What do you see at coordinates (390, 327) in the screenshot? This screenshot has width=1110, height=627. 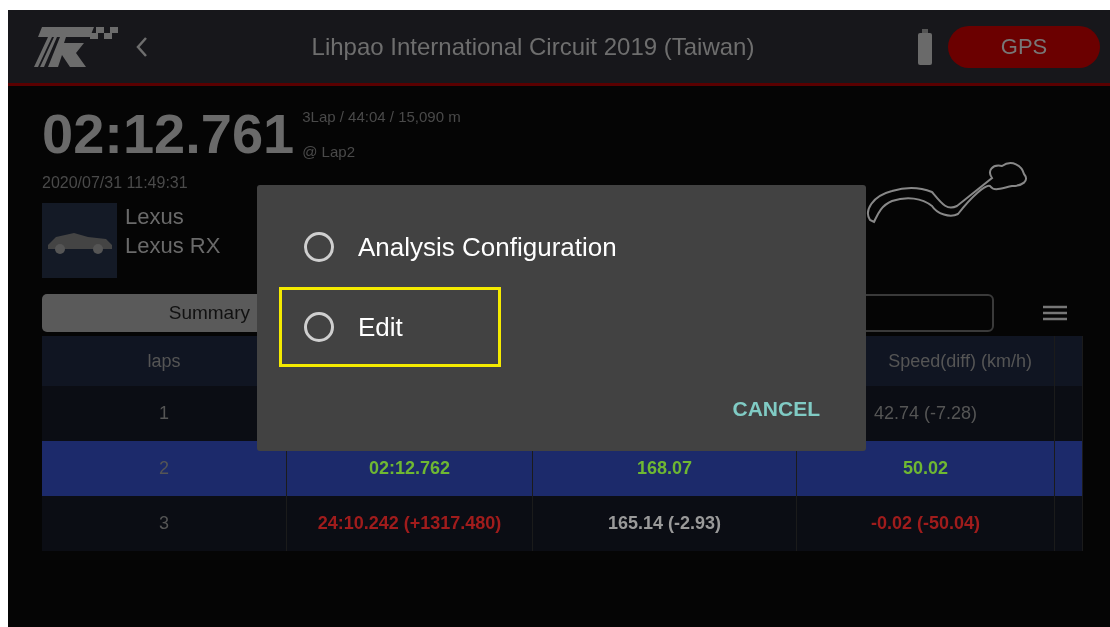 I see `dialog-option: Edit` at bounding box center [390, 327].